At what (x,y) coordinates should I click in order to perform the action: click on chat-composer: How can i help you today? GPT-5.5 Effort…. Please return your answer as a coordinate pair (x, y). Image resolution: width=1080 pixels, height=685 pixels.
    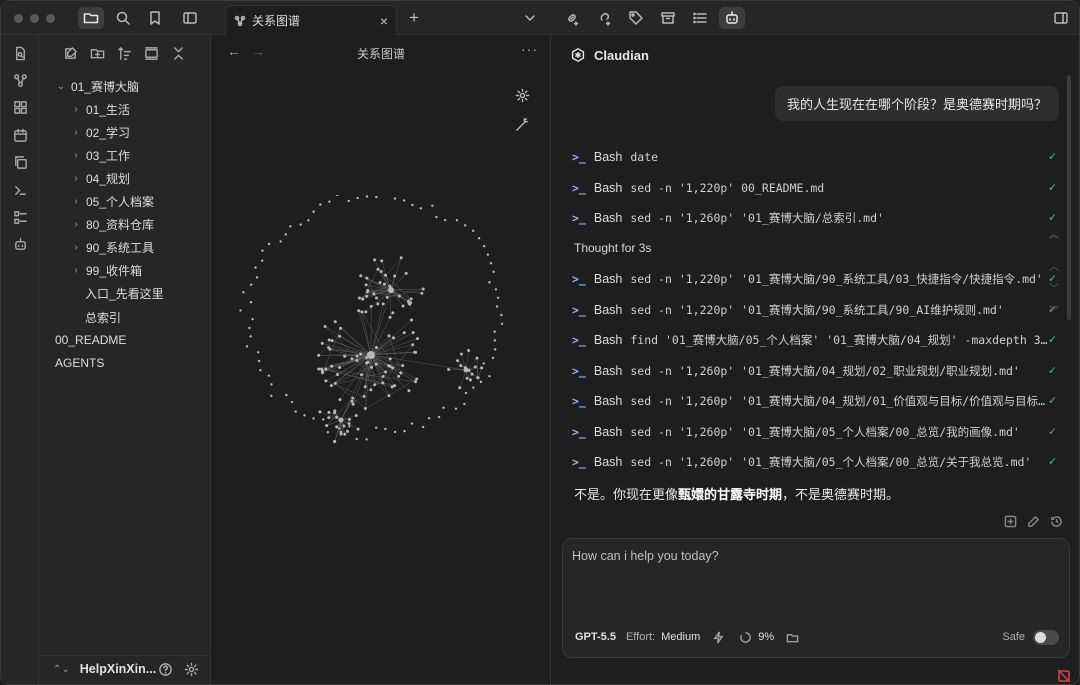
    Looking at the image, I should click on (816, 598).